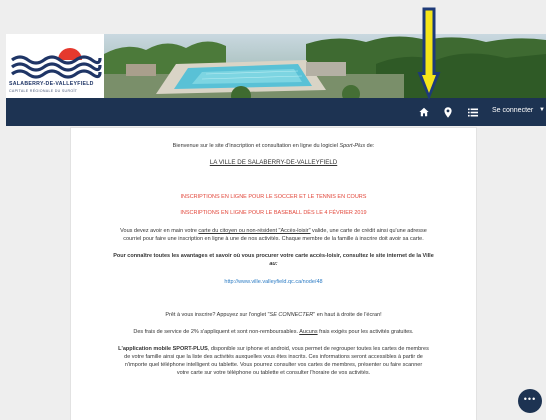 The height and width of the screenshot is (420, 546). What do you see at coordinates (429, 53) in the screenshot?
I see `yellow-arrow-annotation` at bounding box center [429, 53].